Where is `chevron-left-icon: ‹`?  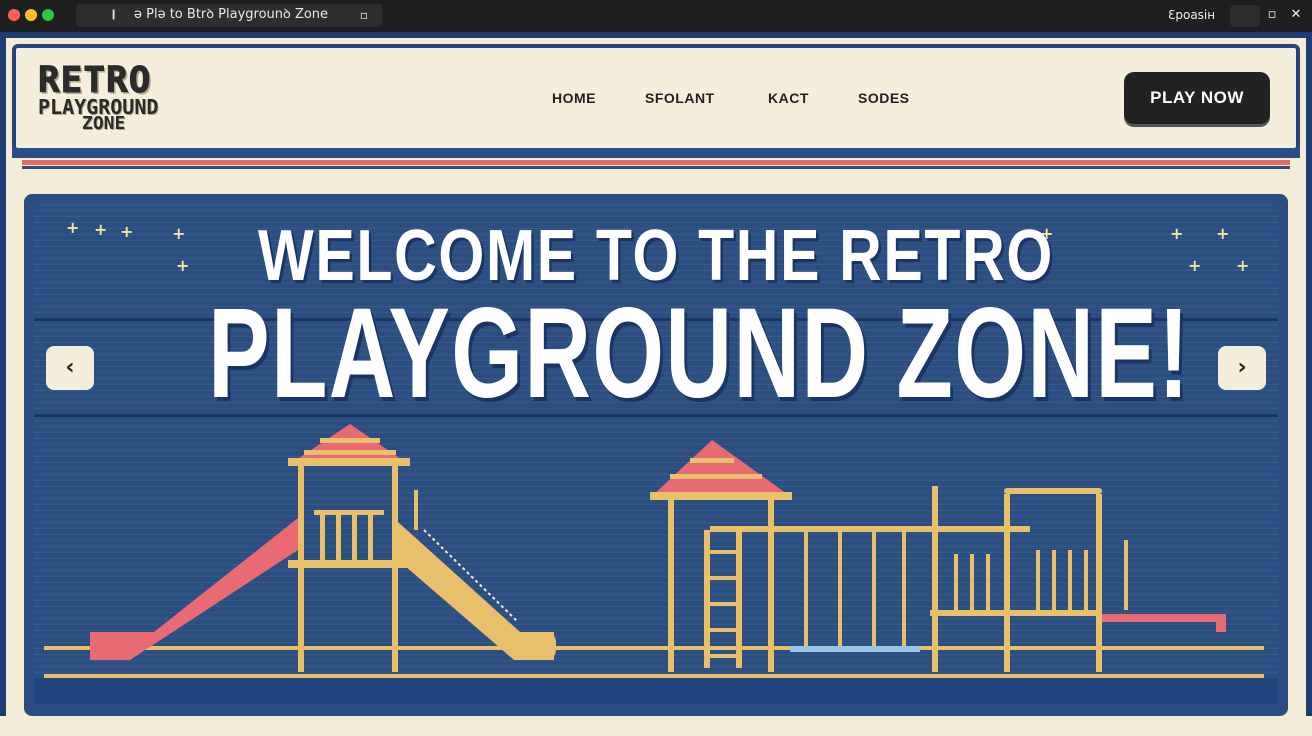 chevron-left-icon: ‹ is located at coordinates (70, 367).